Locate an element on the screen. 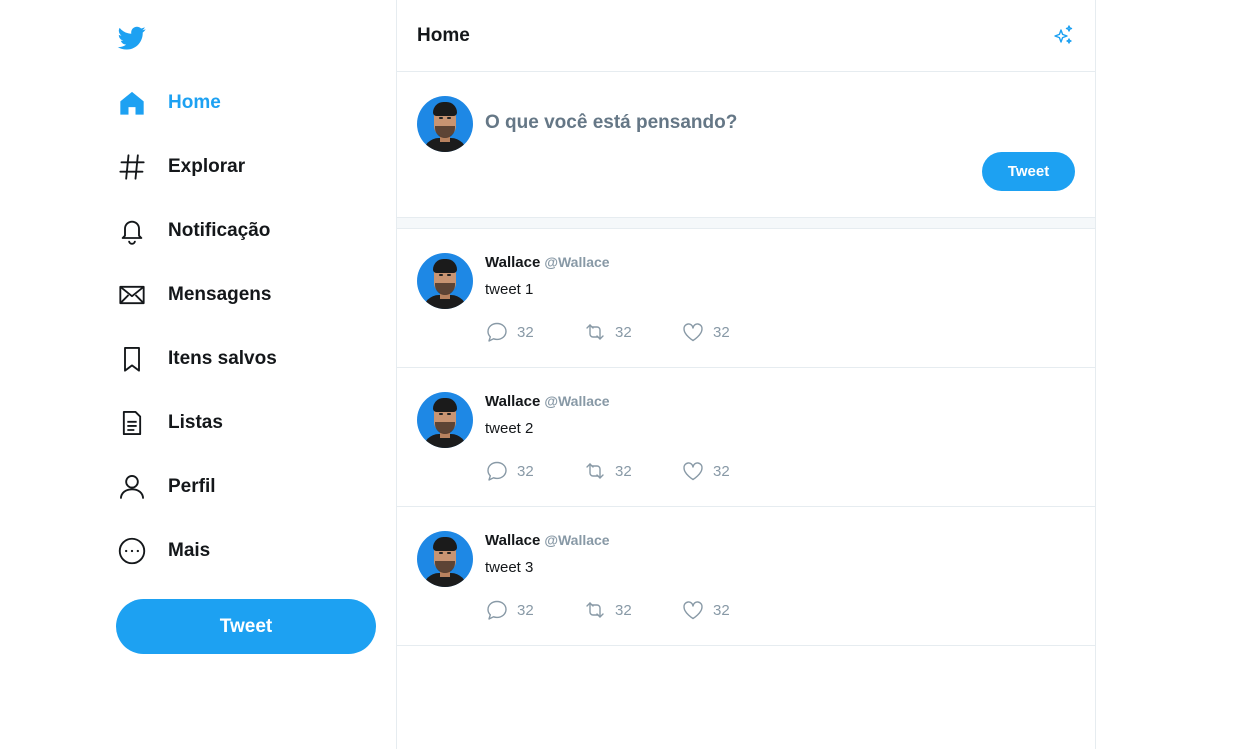 This screenshot has width=1239, height=749. sidebar-tweet-button: Tweet is located at coordinates (246, 626).